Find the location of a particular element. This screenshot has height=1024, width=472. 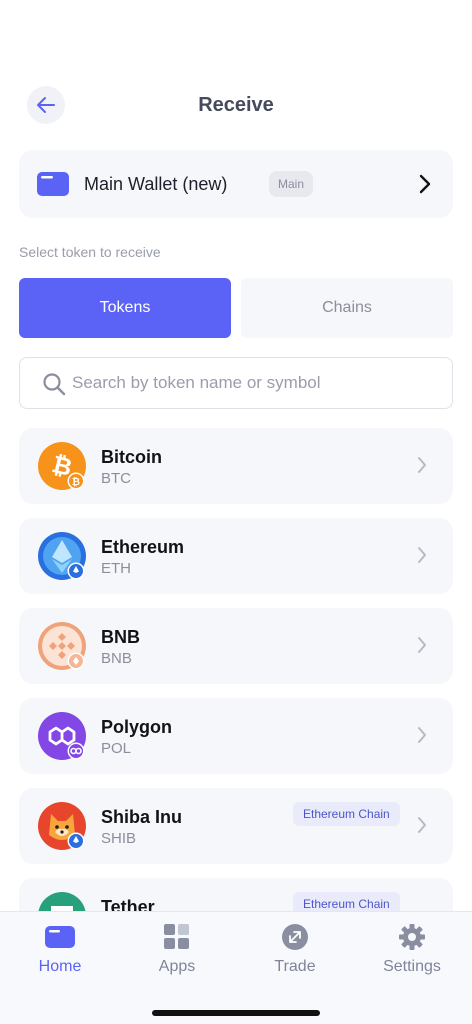

shiba-inu-icon is located at coordinates (62, 826).